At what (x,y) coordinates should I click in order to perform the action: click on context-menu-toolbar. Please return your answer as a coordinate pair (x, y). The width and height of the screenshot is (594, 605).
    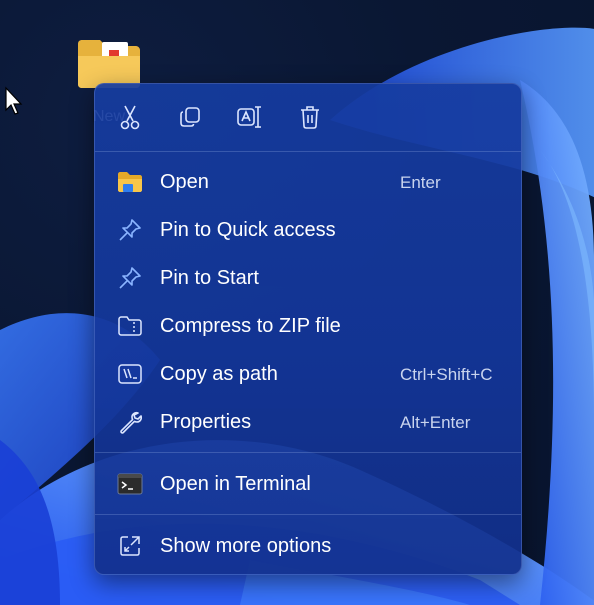
    Looking at the image, I should click on (308, 117).